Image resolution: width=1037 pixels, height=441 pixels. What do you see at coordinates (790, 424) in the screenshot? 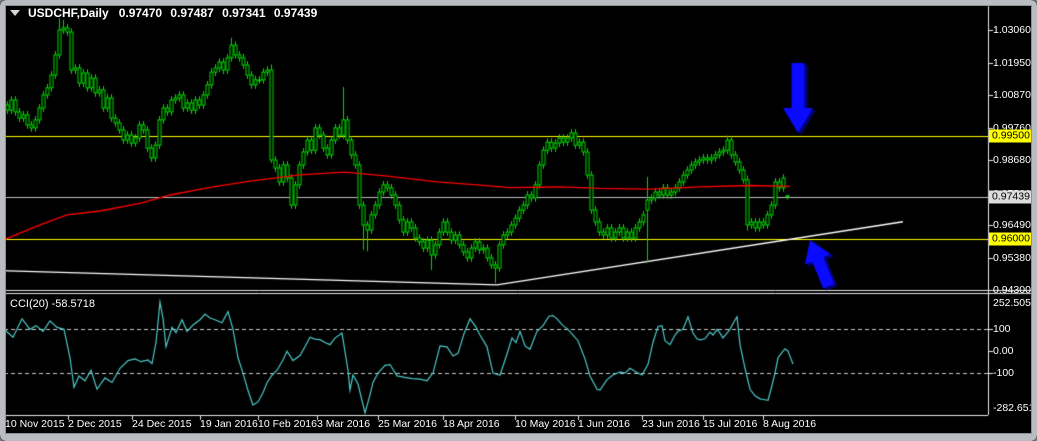
I see `time-axis-label: 8 Aug 2016` at bounding box center [790, 424].